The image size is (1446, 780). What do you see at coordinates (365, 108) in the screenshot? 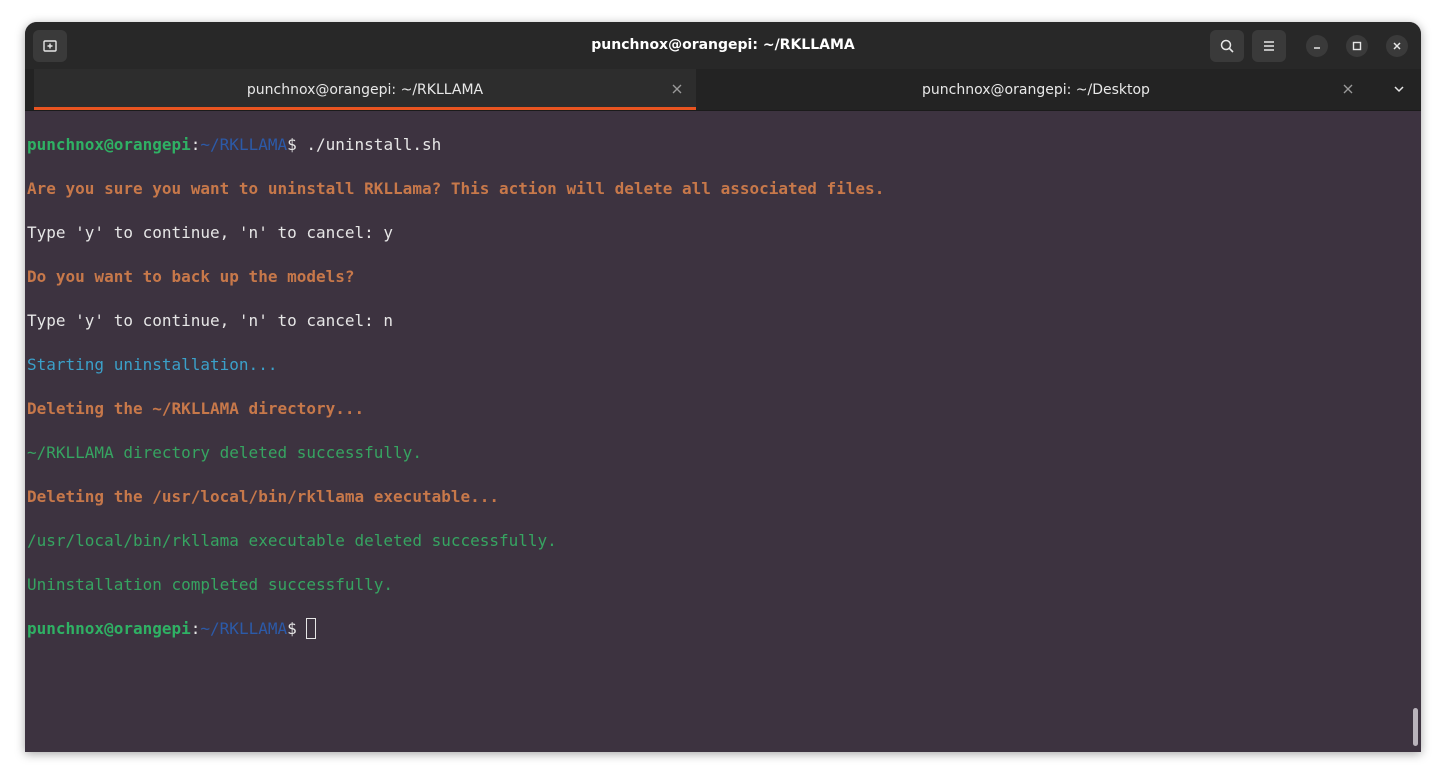
I see `active-tab-indicator` at bounding box center [365, 108].